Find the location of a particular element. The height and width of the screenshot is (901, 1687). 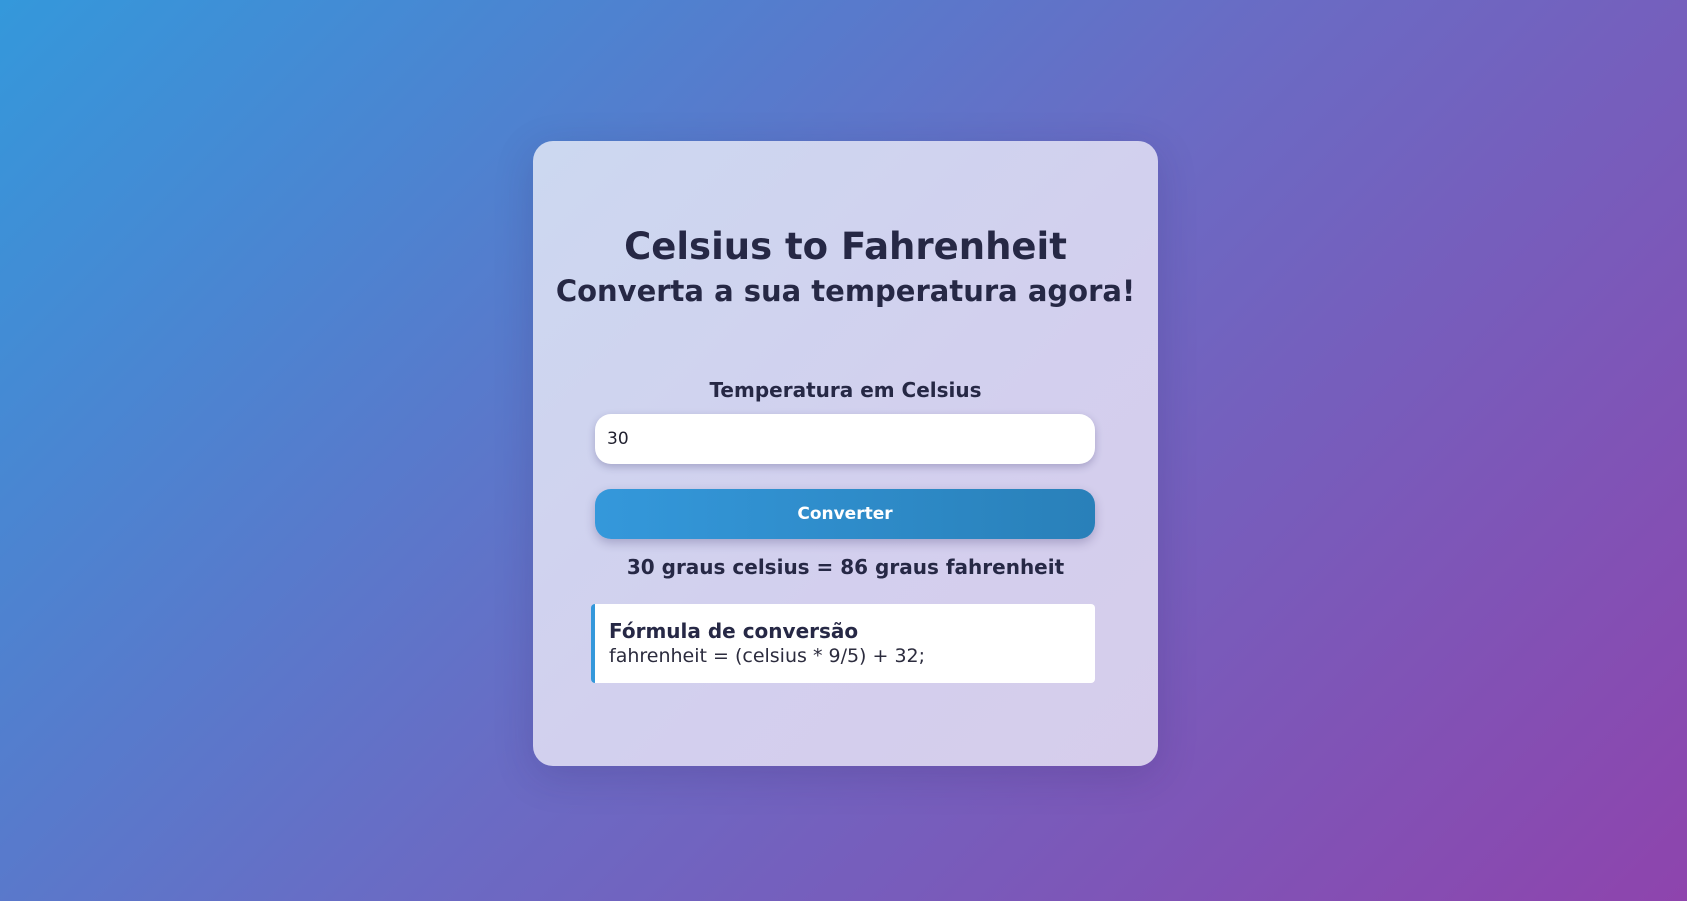

convert-button: Converter is located at coordinates (845, 514).